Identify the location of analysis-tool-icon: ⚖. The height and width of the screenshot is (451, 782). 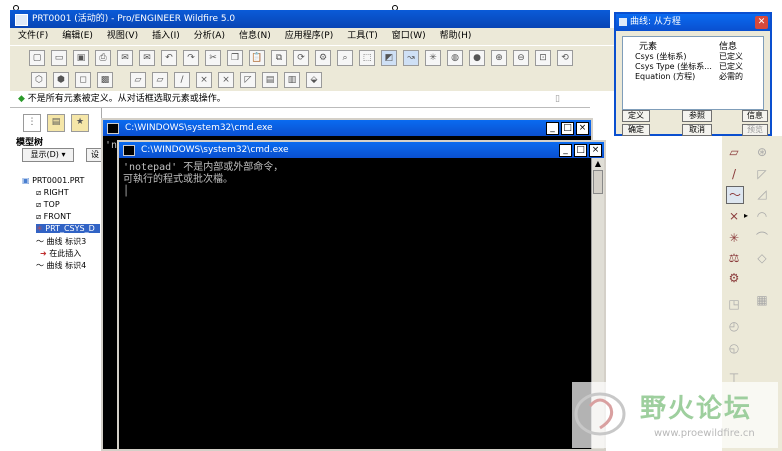
(734, 258).